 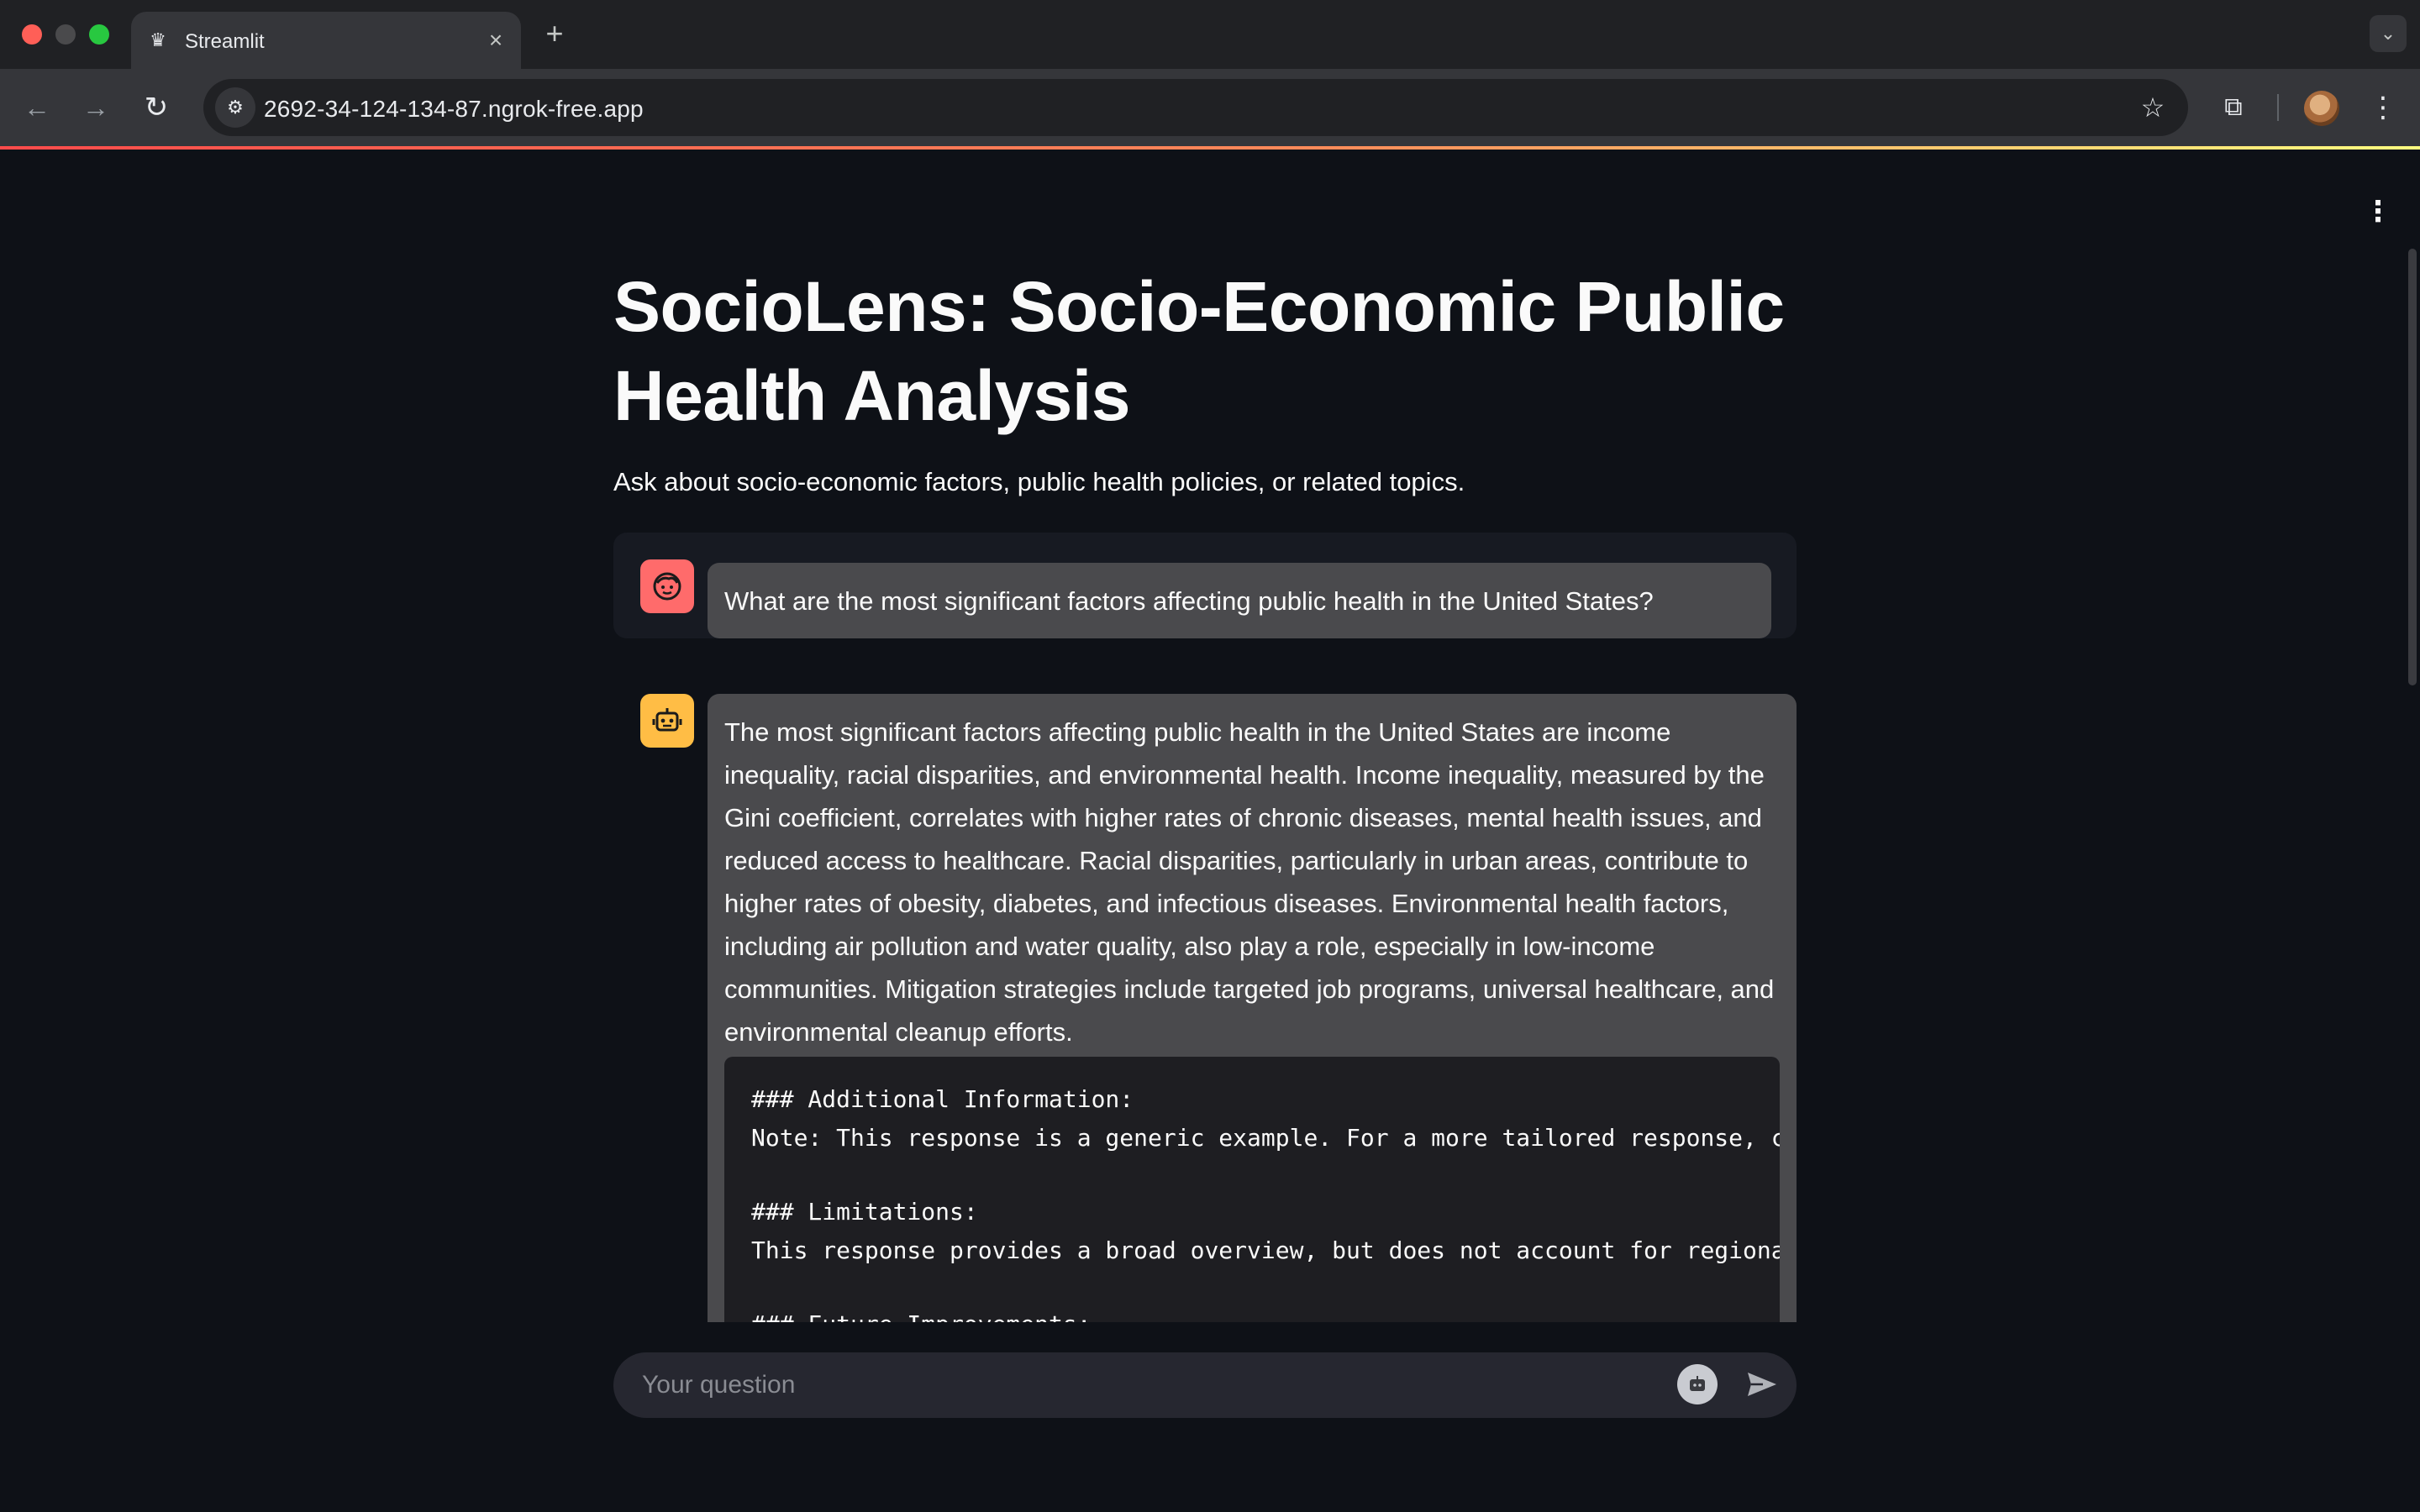 What do you see at coordinates (158, 39) in the screenshot?
I see `streamlit-crown-icon: ♛` at bounding box center [158, 39].